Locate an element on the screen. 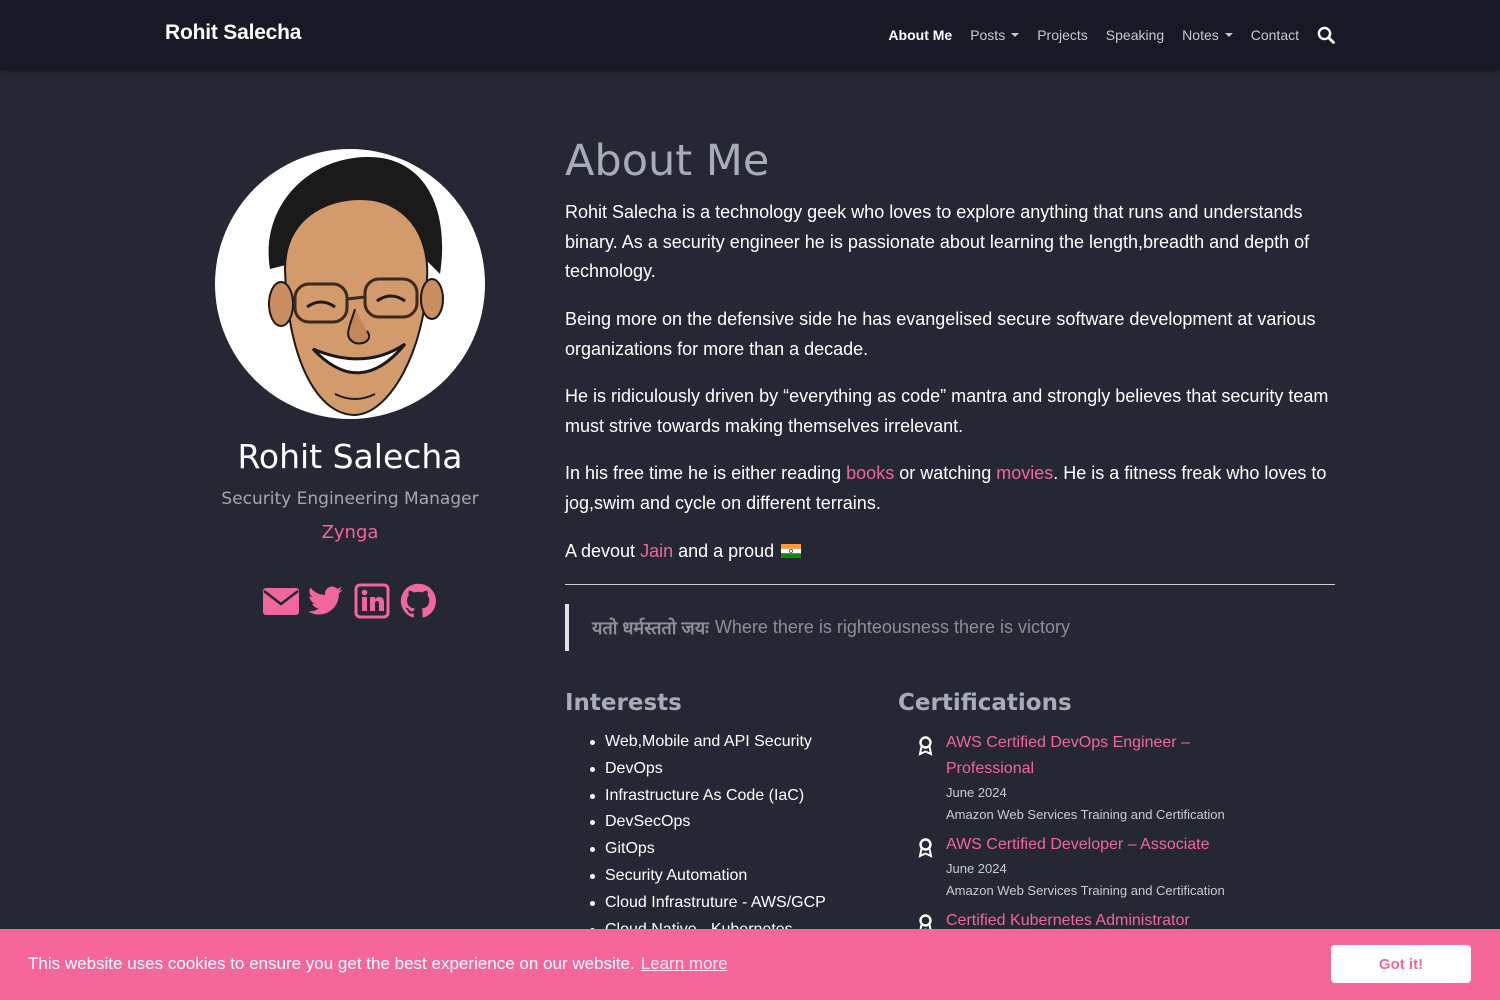 This screenshot has height=1000, width=1500. interests-heading: Interests is located at coordinates (623, 703).